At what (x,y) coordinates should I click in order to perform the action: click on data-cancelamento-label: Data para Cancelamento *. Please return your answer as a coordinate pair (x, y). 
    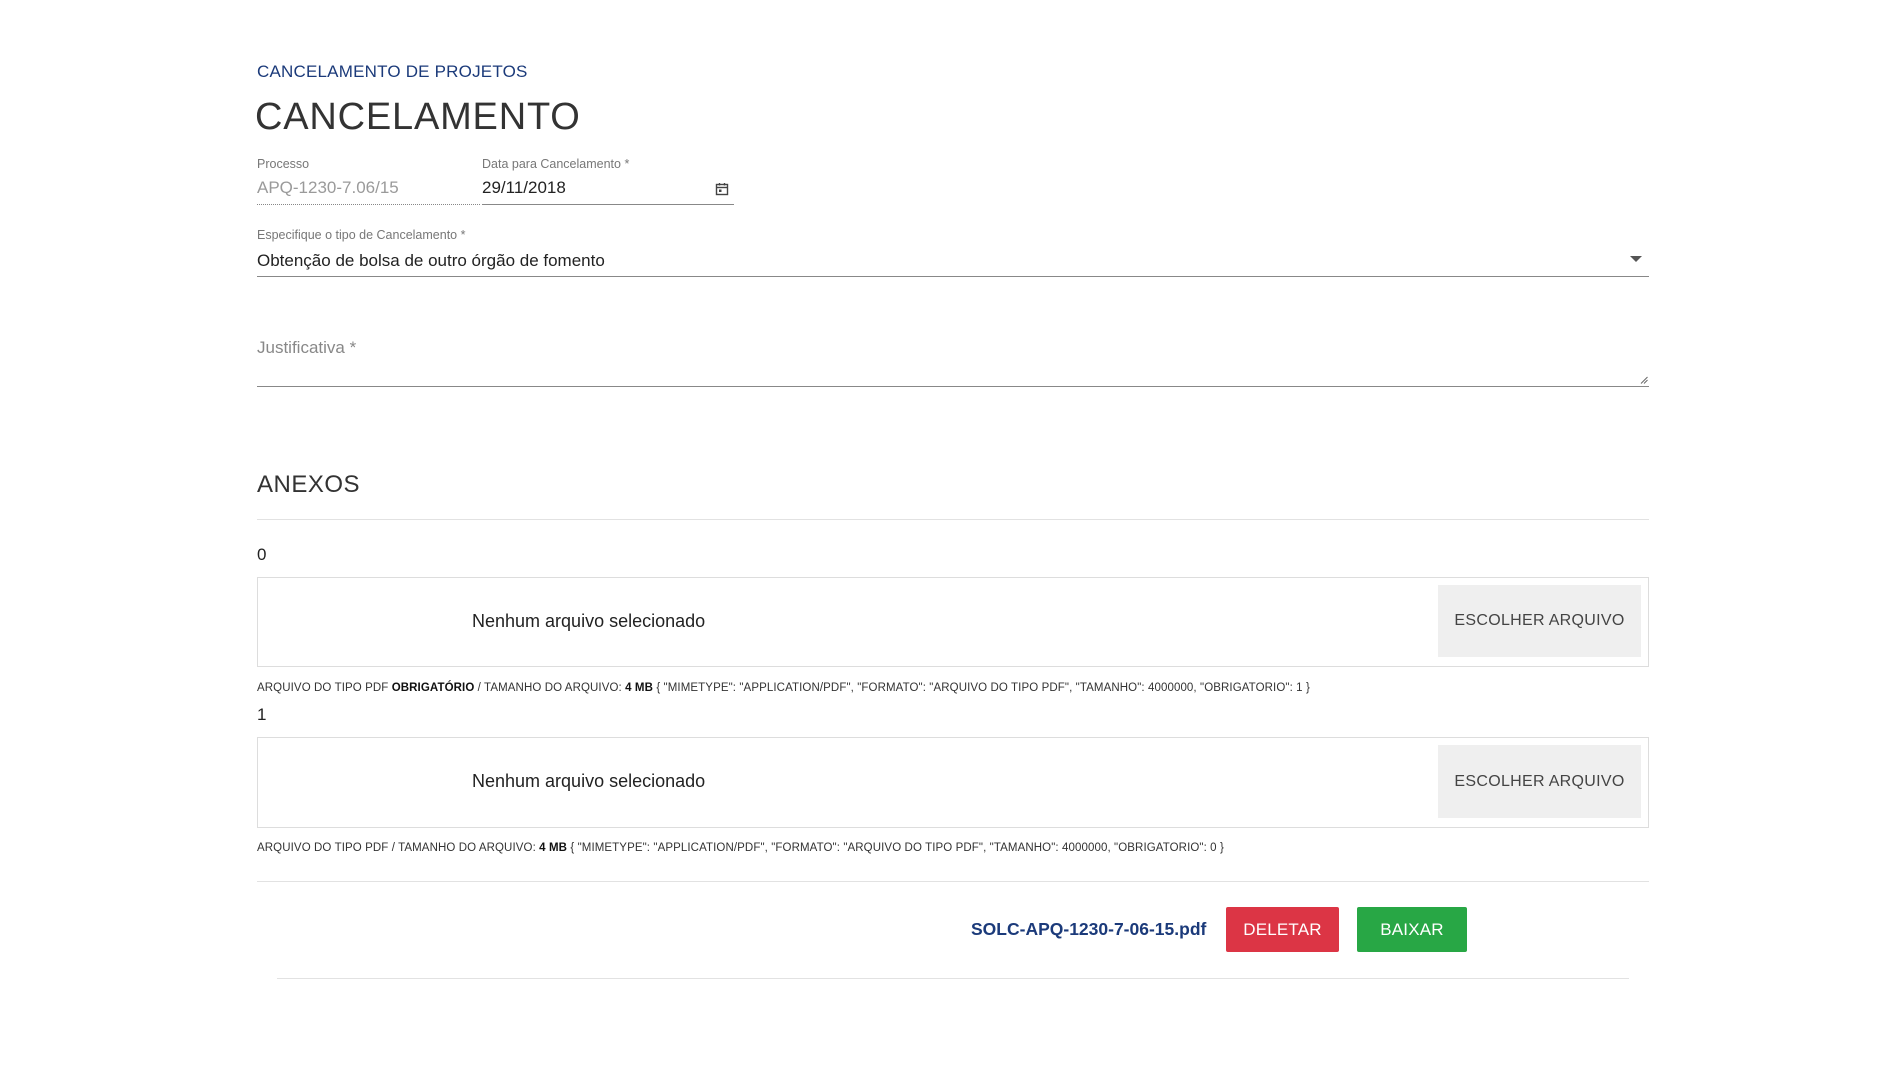
    Looking at the image, I should click on (556, 164).